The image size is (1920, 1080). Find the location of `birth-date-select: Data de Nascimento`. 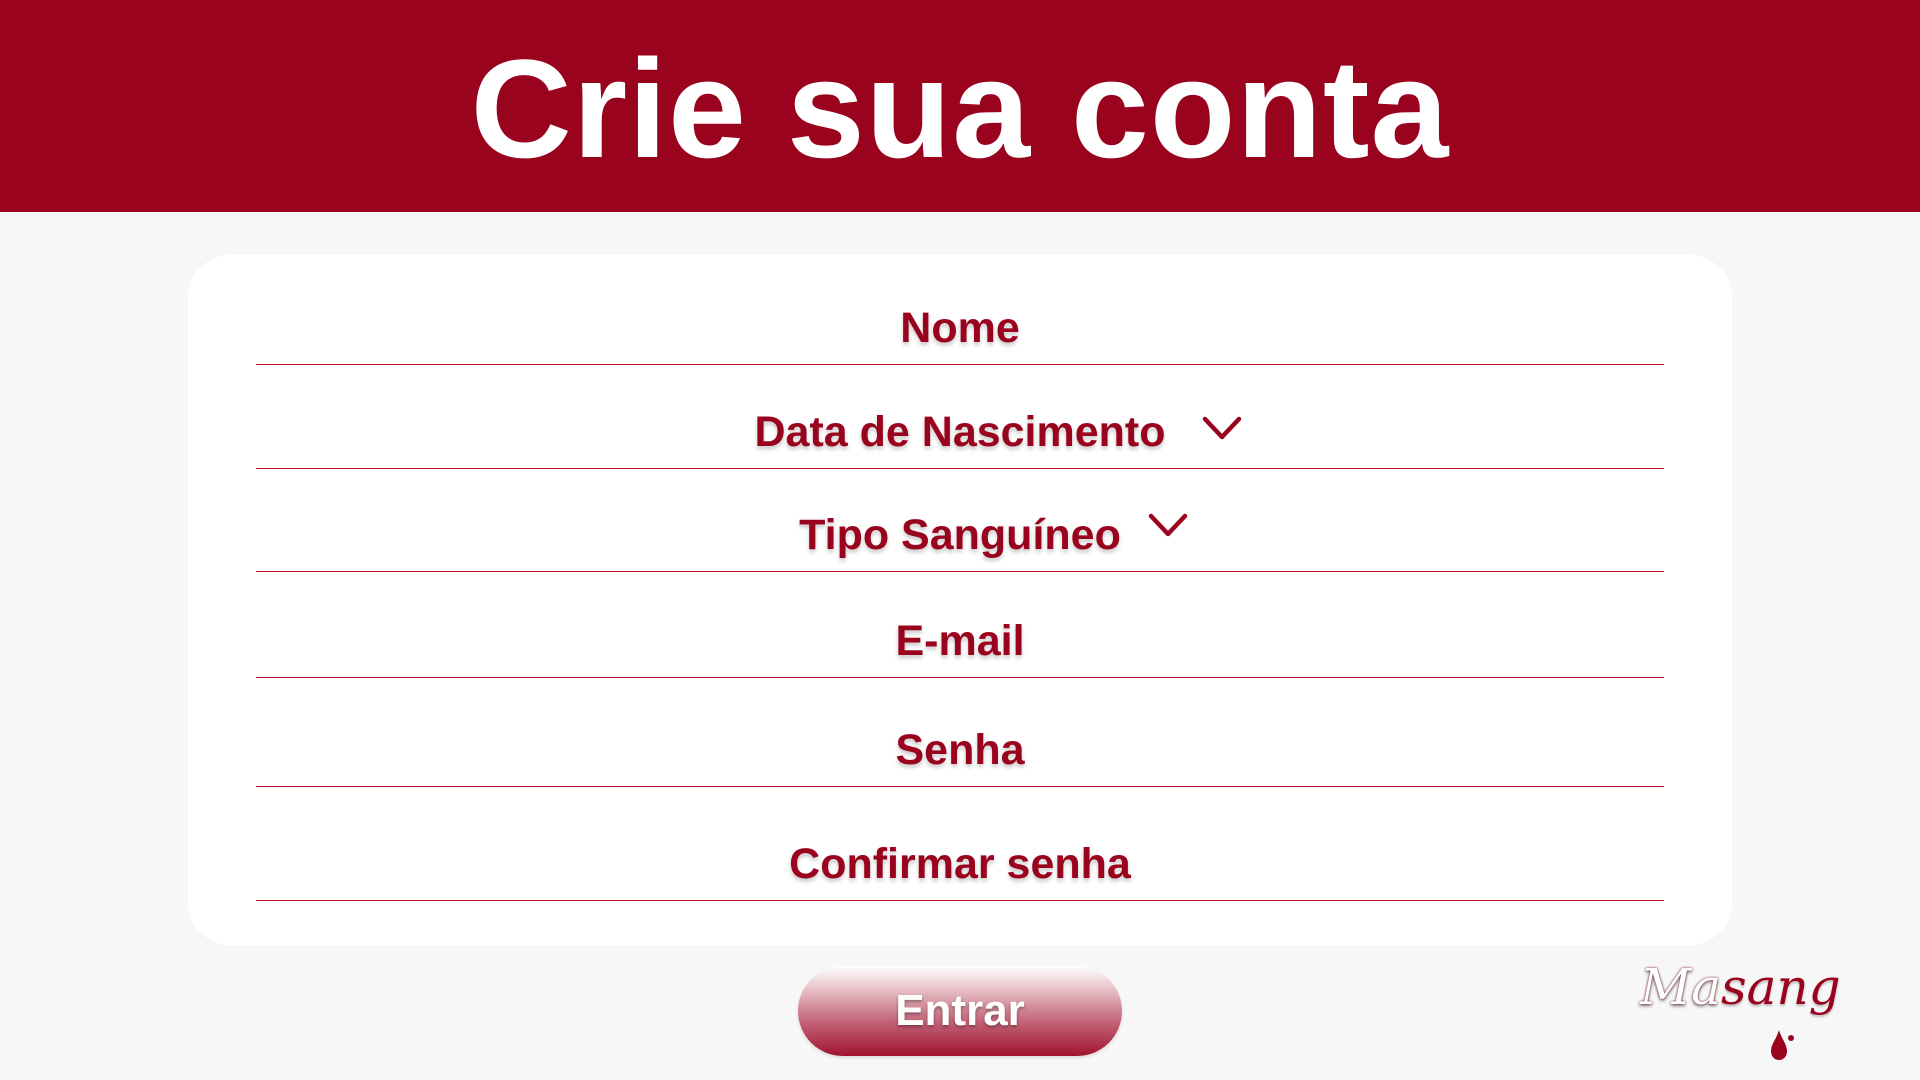

birth-date-select: Data de Nascimento is located at coordinates (960, 417).